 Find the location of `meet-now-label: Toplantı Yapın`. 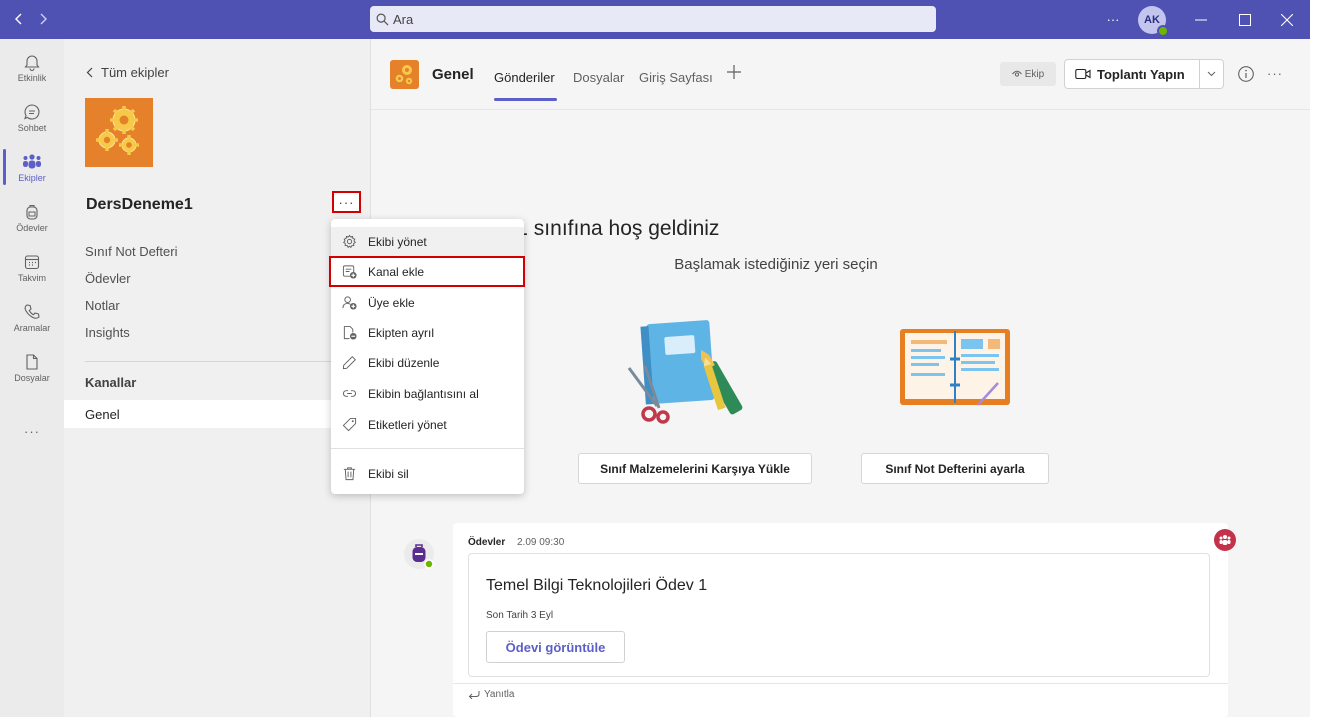

meet-now-label: Toplantı Yapın is located at coordinates (1141, 74).